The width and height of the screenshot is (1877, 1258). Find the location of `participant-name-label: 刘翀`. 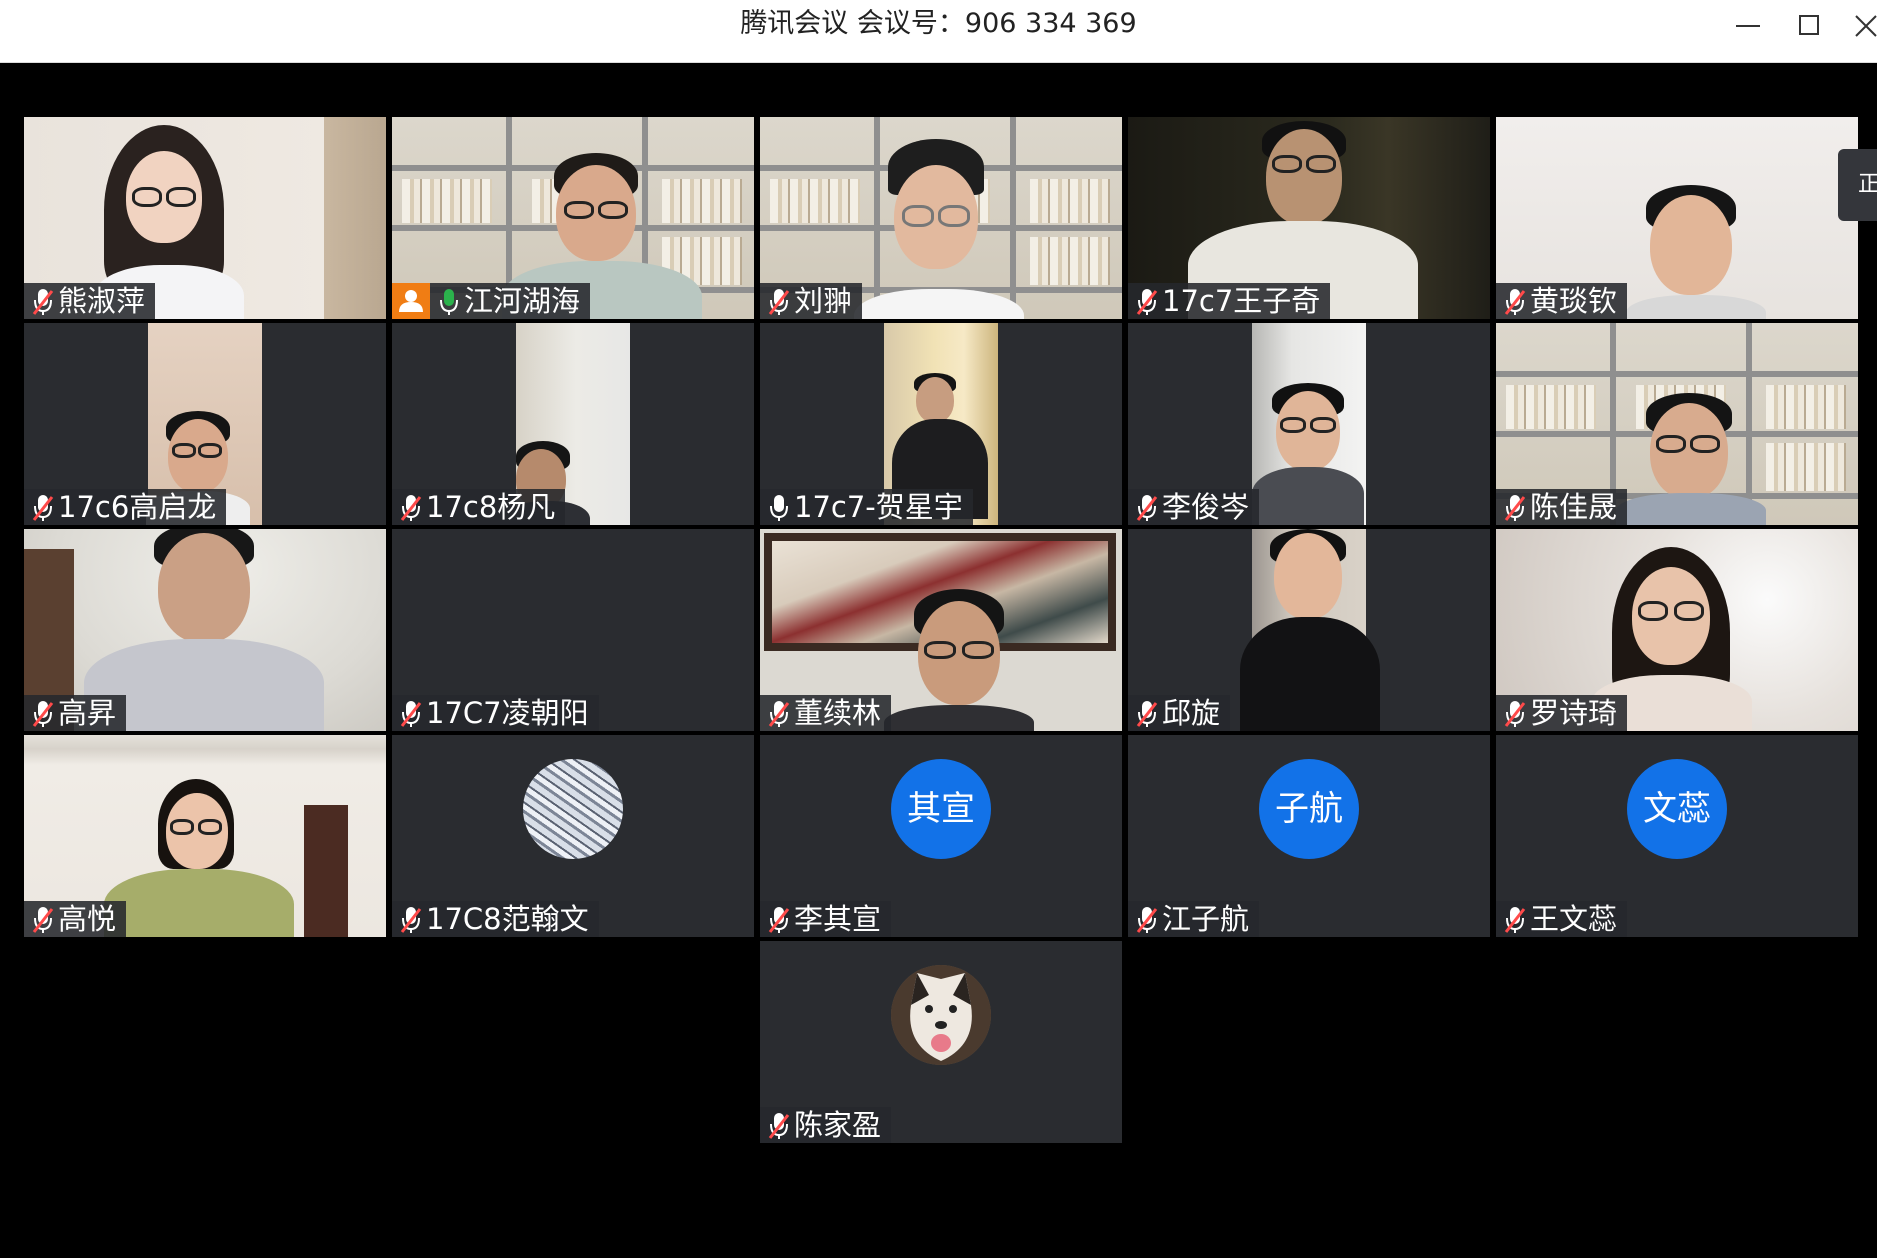

participant-name-label: 刘翀 is located at coordinates (811, 301).